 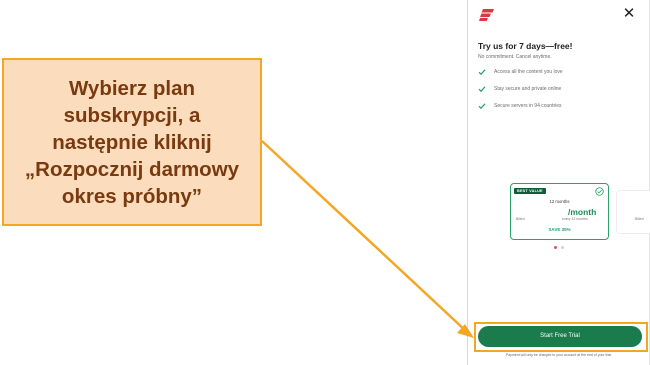 I want to click on plan-card-next: Billed, so click(x=633, y=212).